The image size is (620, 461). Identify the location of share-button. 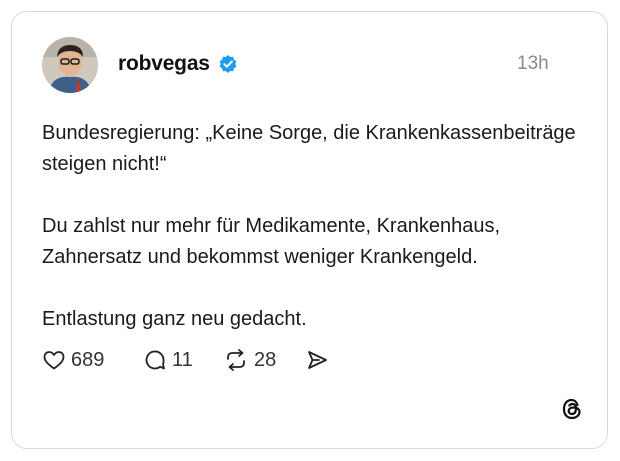
(317, 360).